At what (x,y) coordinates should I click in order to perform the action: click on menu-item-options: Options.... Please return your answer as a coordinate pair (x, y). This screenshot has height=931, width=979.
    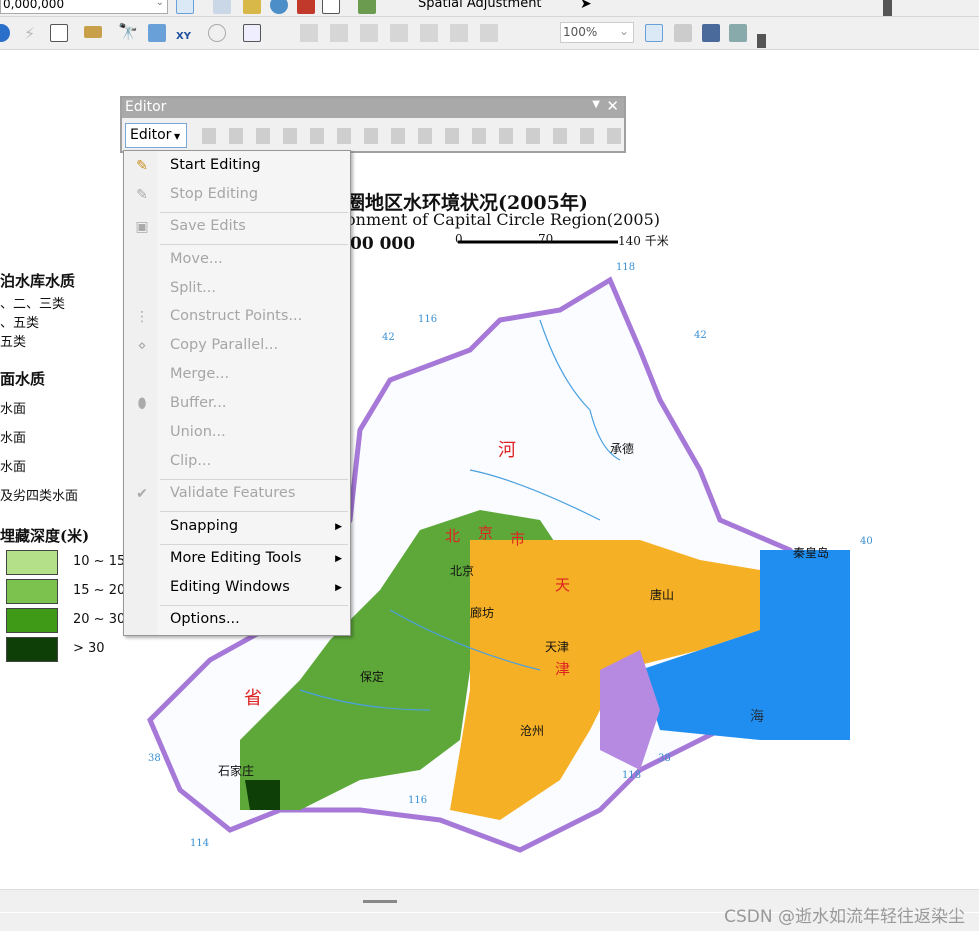
    Looking at the image, I should click on (205, 619).